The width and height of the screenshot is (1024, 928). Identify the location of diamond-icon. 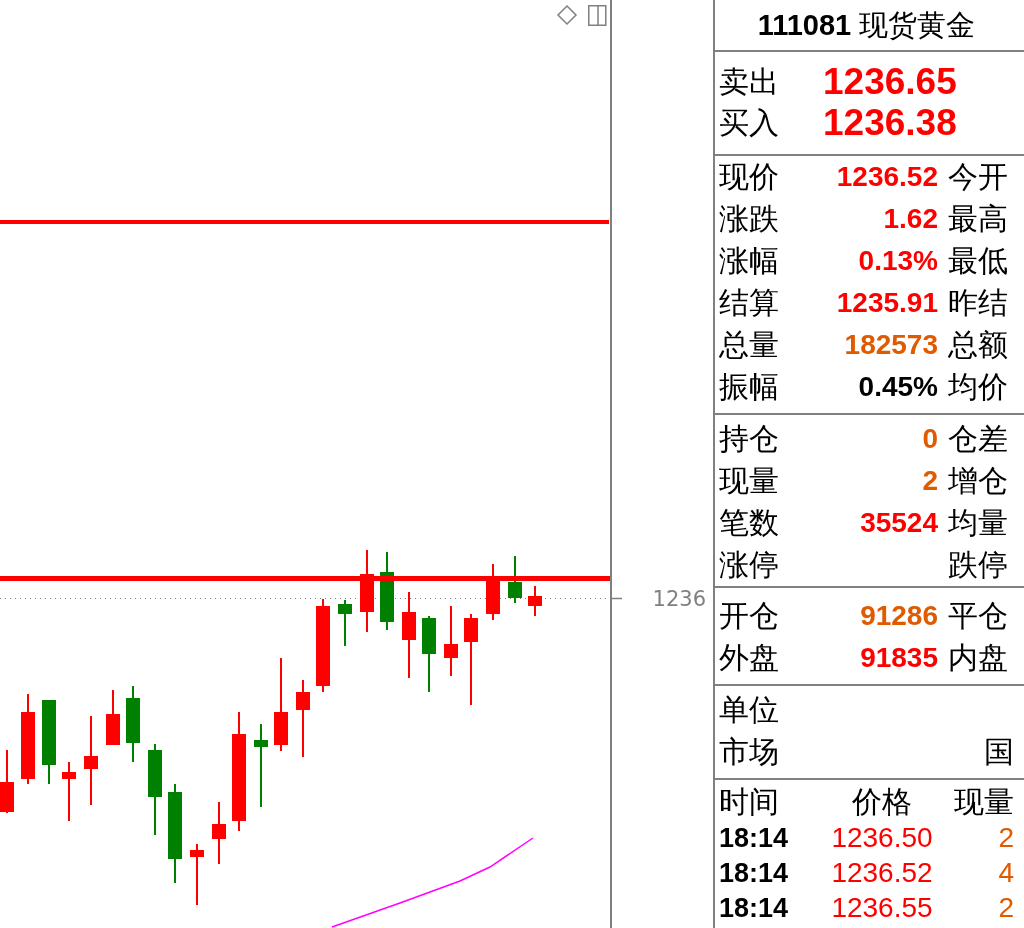
(567, 15).